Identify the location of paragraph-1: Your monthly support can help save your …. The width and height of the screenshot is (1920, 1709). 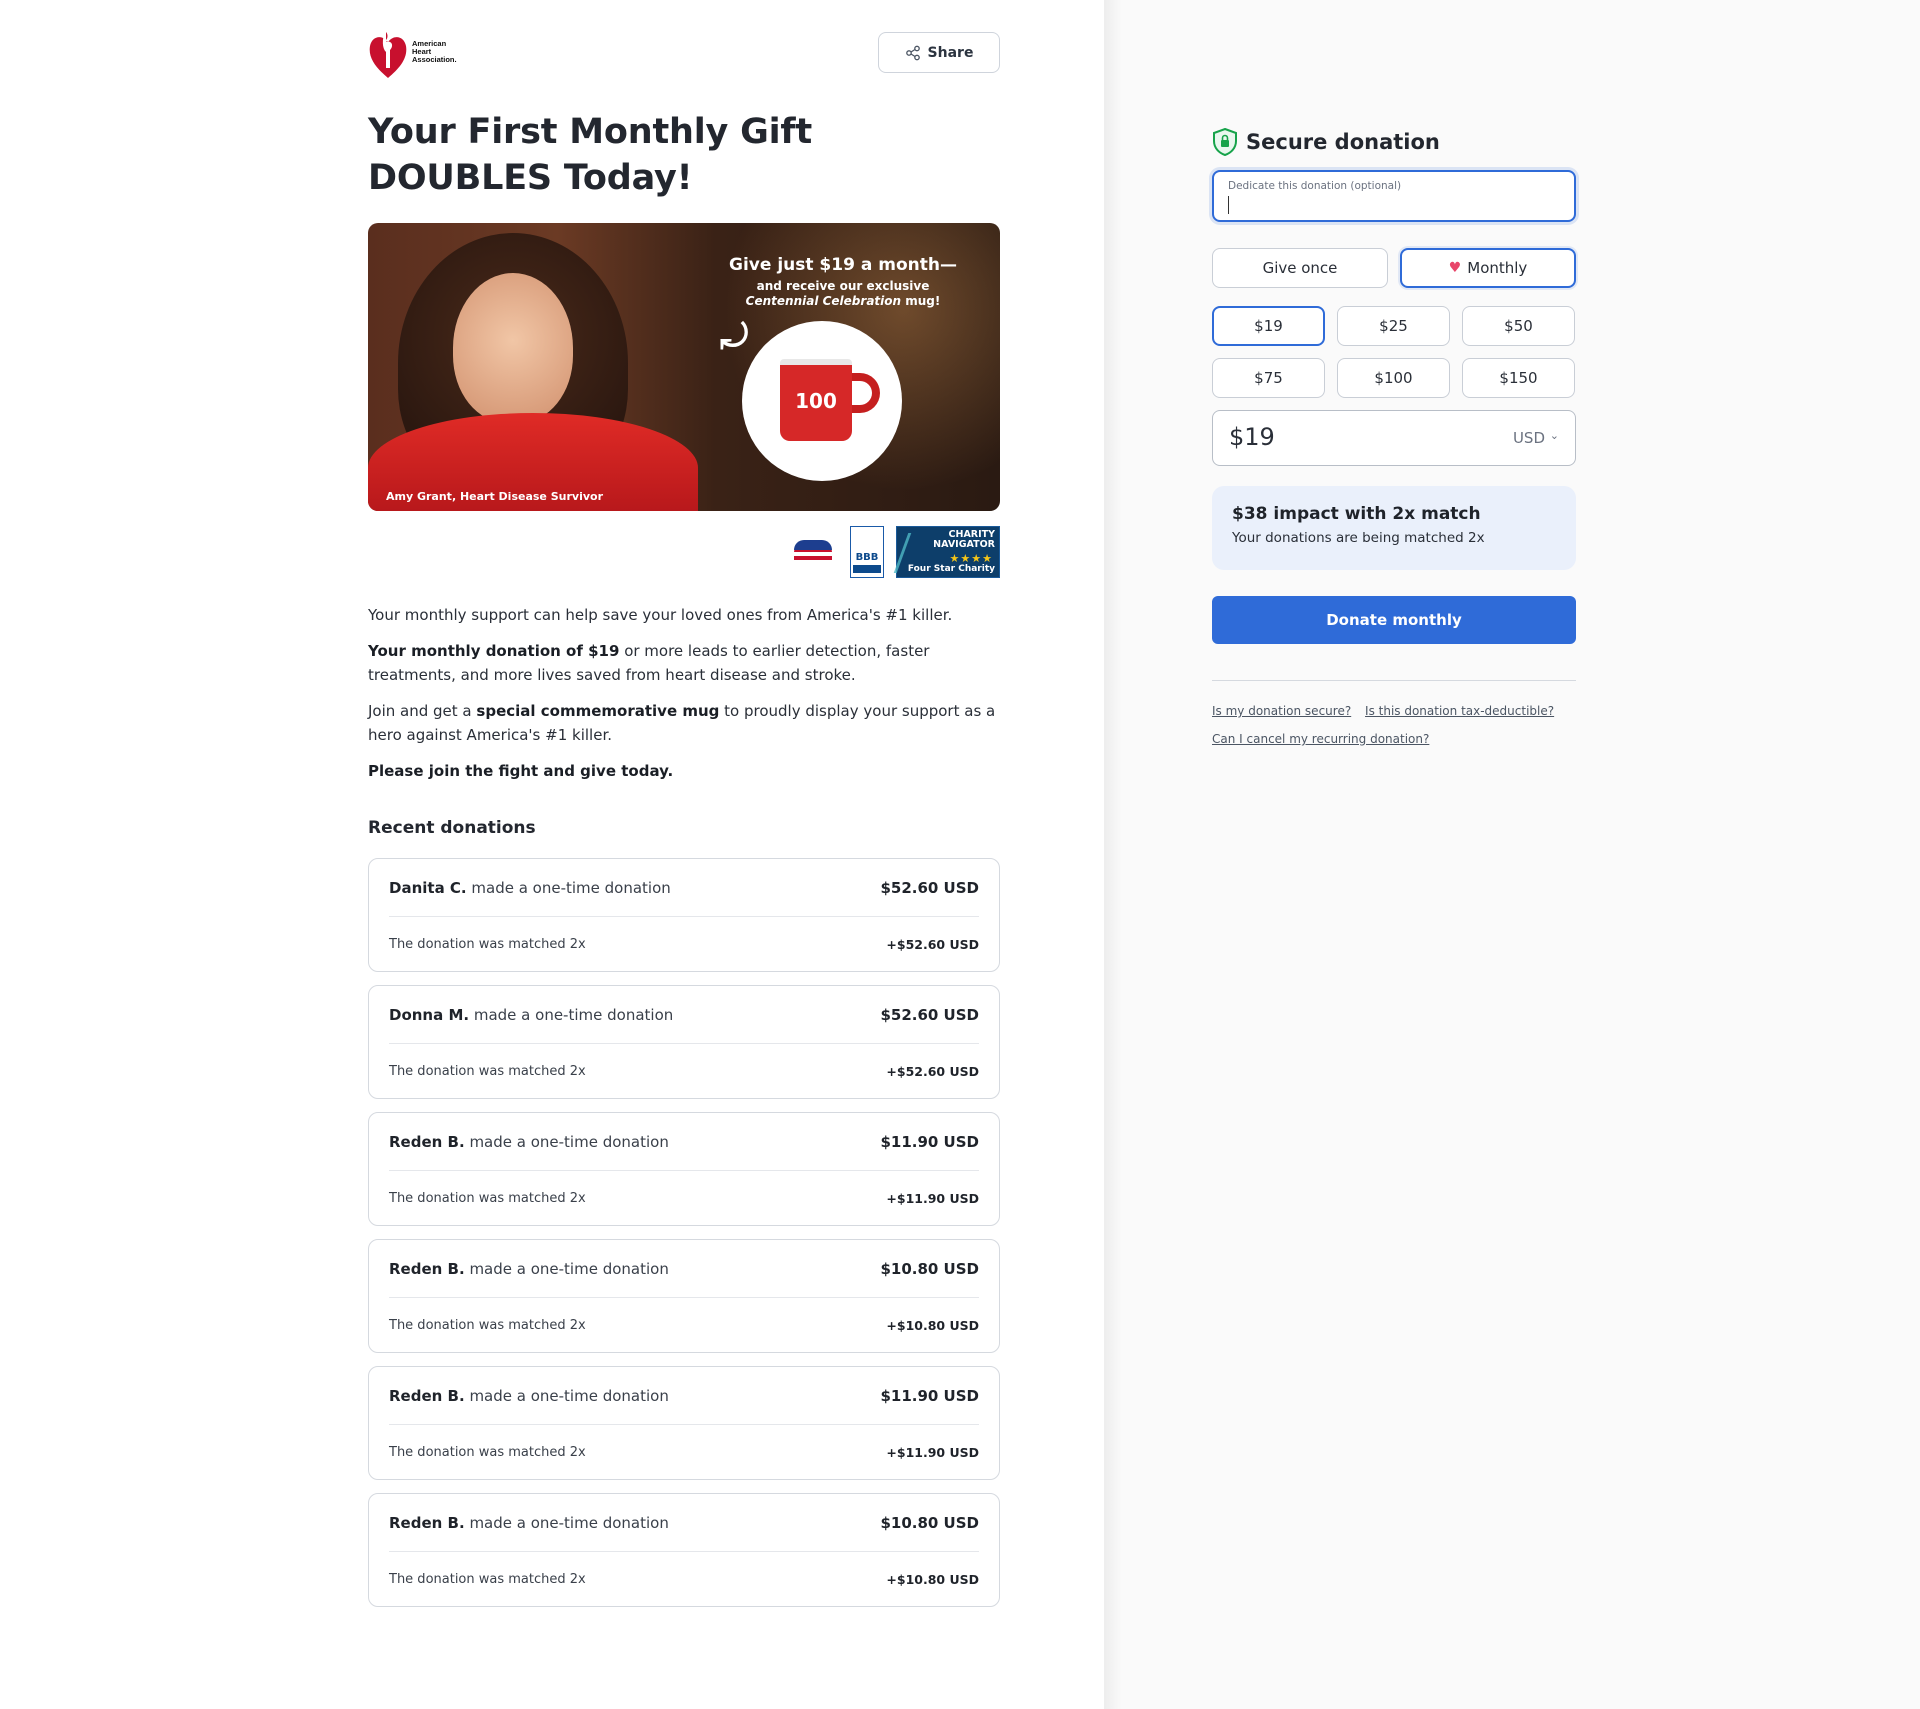
(660, 615).